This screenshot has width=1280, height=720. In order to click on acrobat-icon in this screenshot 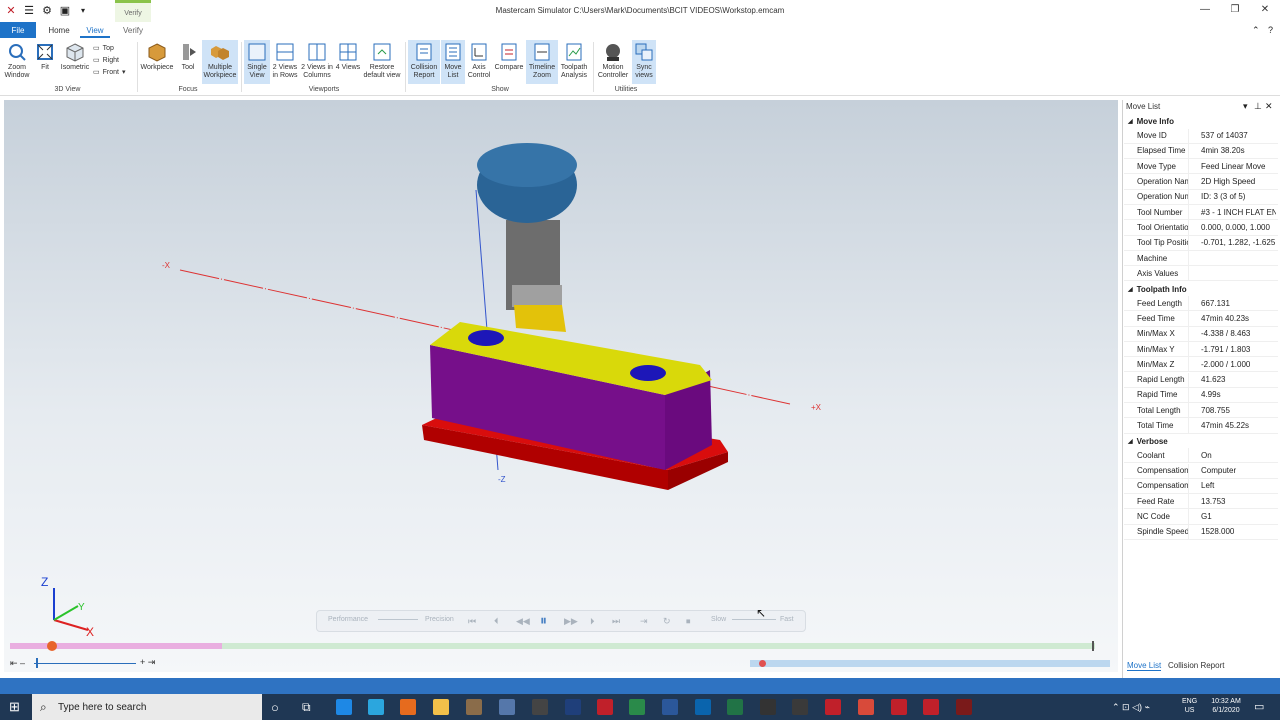, I will do `click(605, 707)`.